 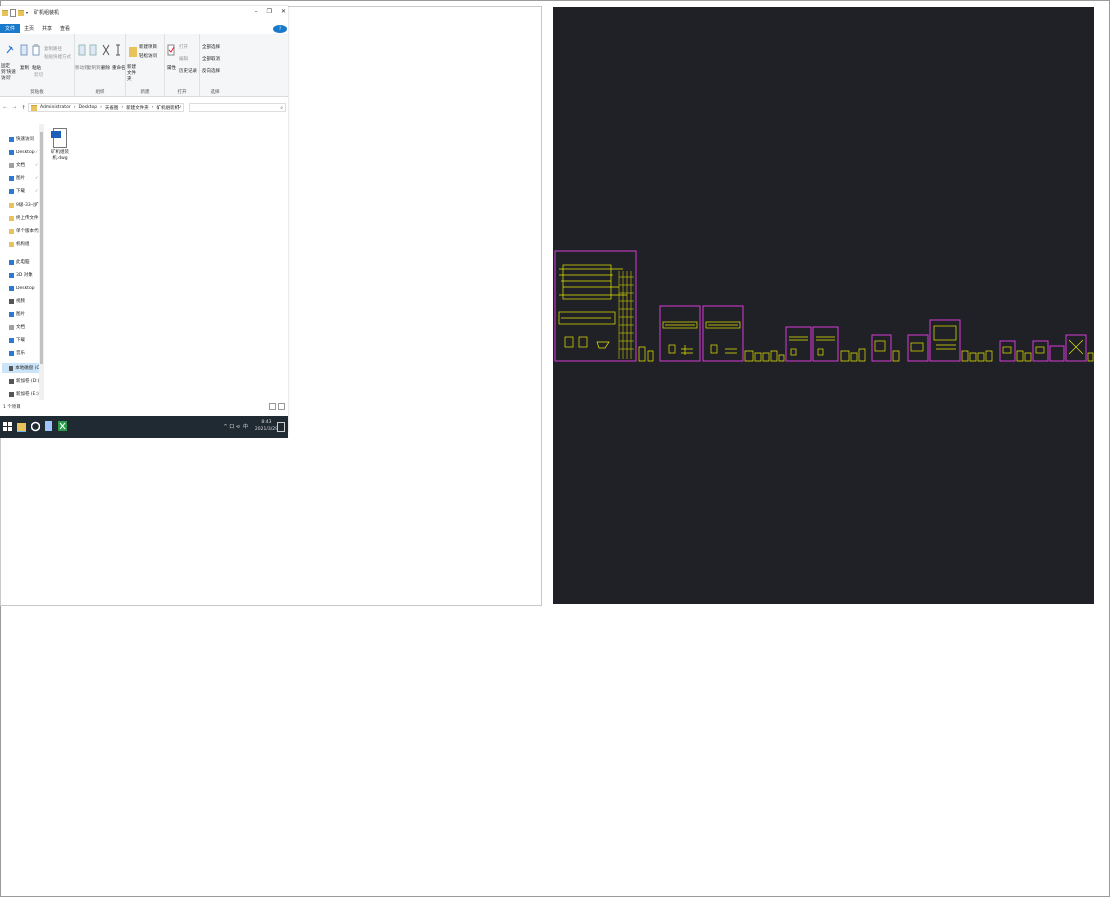 What do you see at coordinates (145, 65) in the screenshot?
I see `new-group: 新建文件夹 新建项目 轻松访问 新建` at bounding box center [145, 65].